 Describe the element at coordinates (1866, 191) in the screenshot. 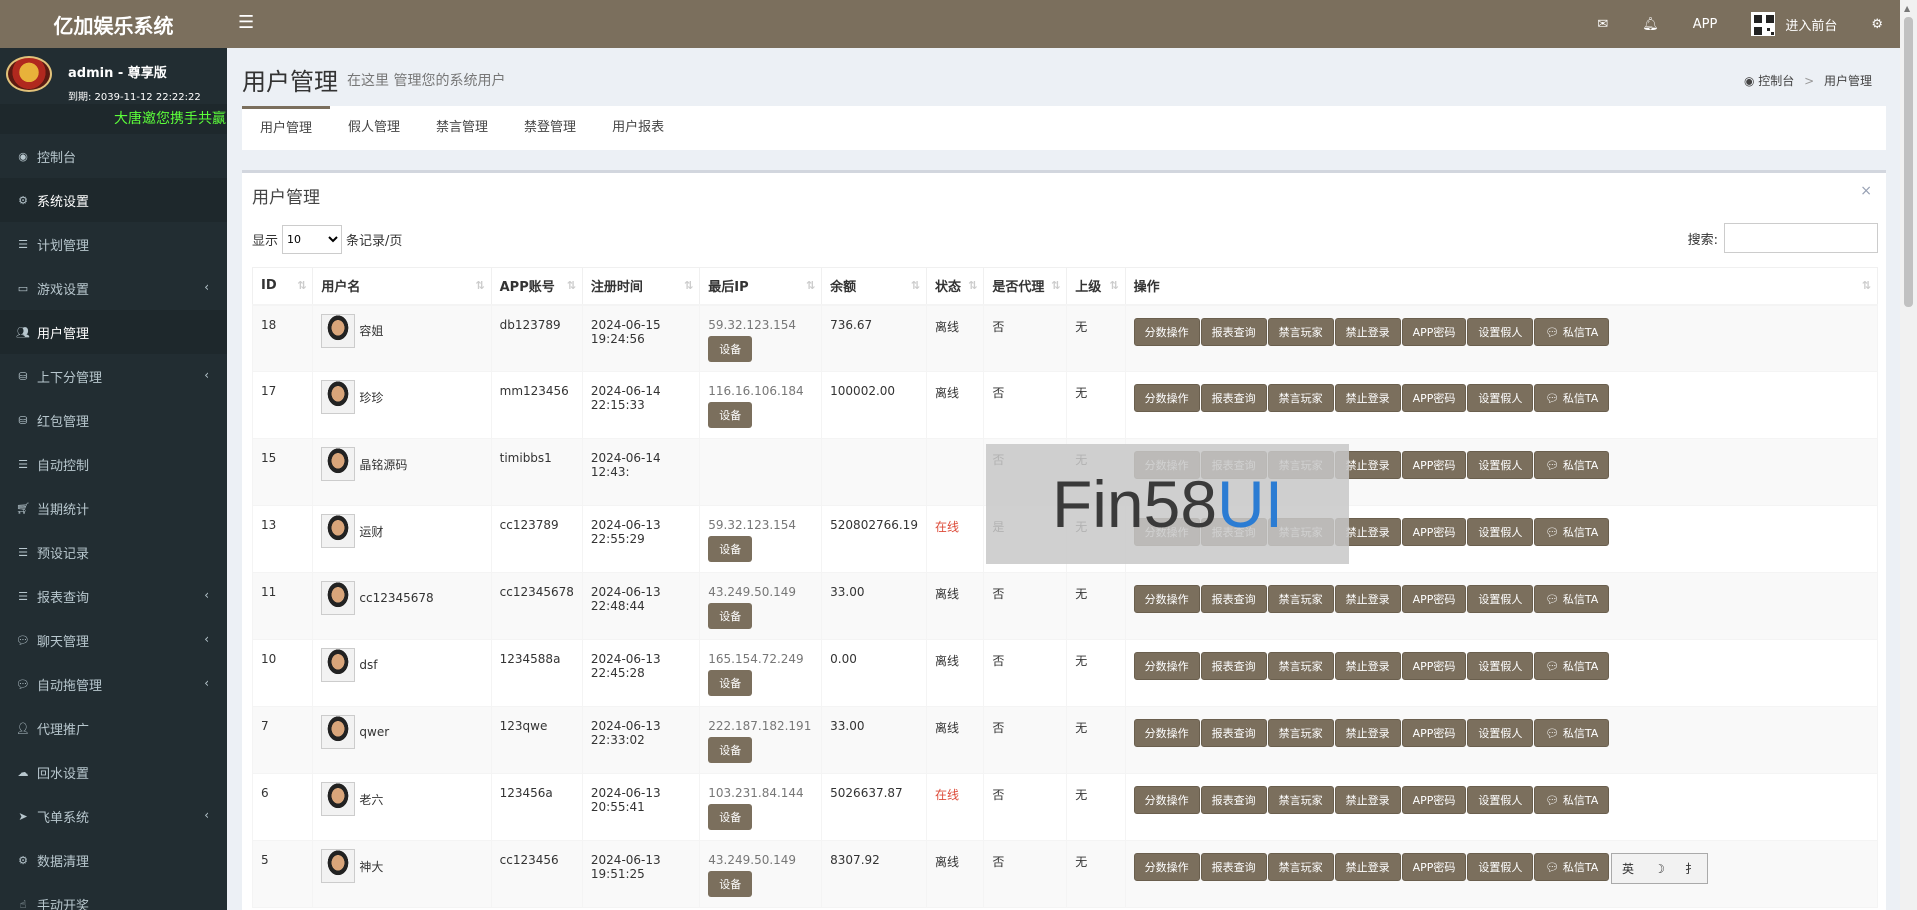

I see `close-icon: ×` at that location.